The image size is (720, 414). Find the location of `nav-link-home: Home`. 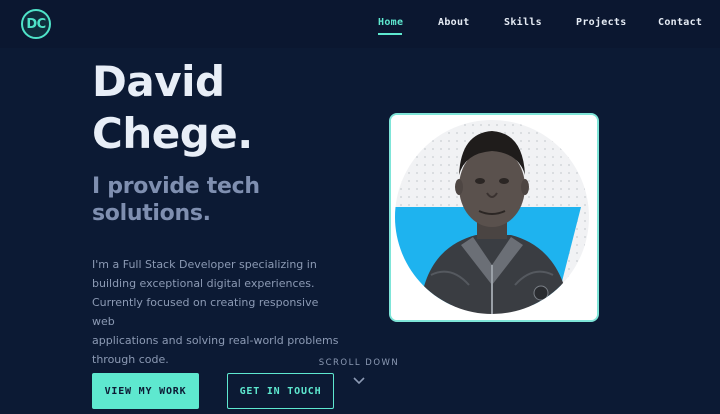

nav-link-home: Home is located at coordinates (390, 22).